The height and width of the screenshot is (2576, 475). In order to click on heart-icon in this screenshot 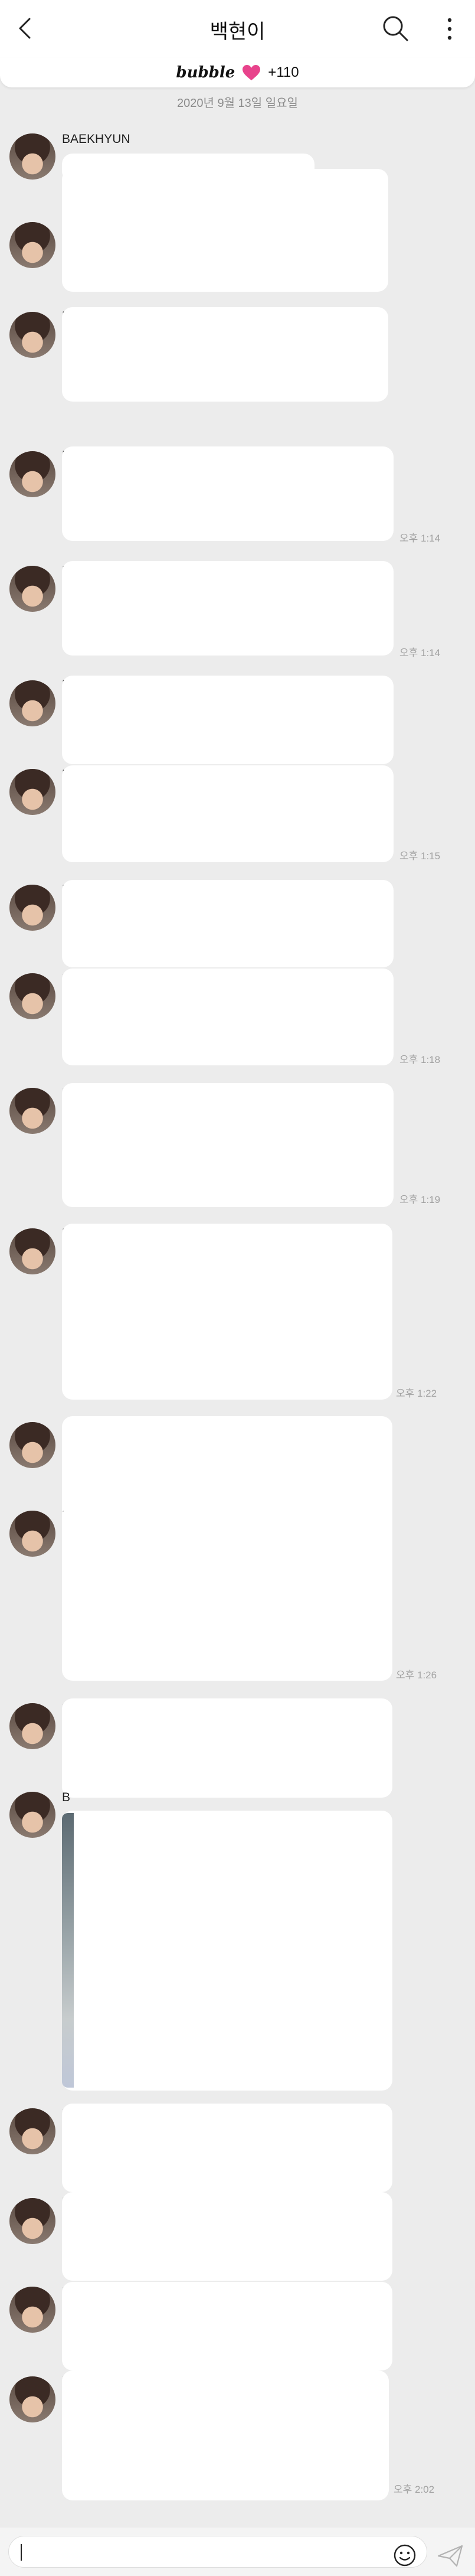, I will do `click(252, 72)`.